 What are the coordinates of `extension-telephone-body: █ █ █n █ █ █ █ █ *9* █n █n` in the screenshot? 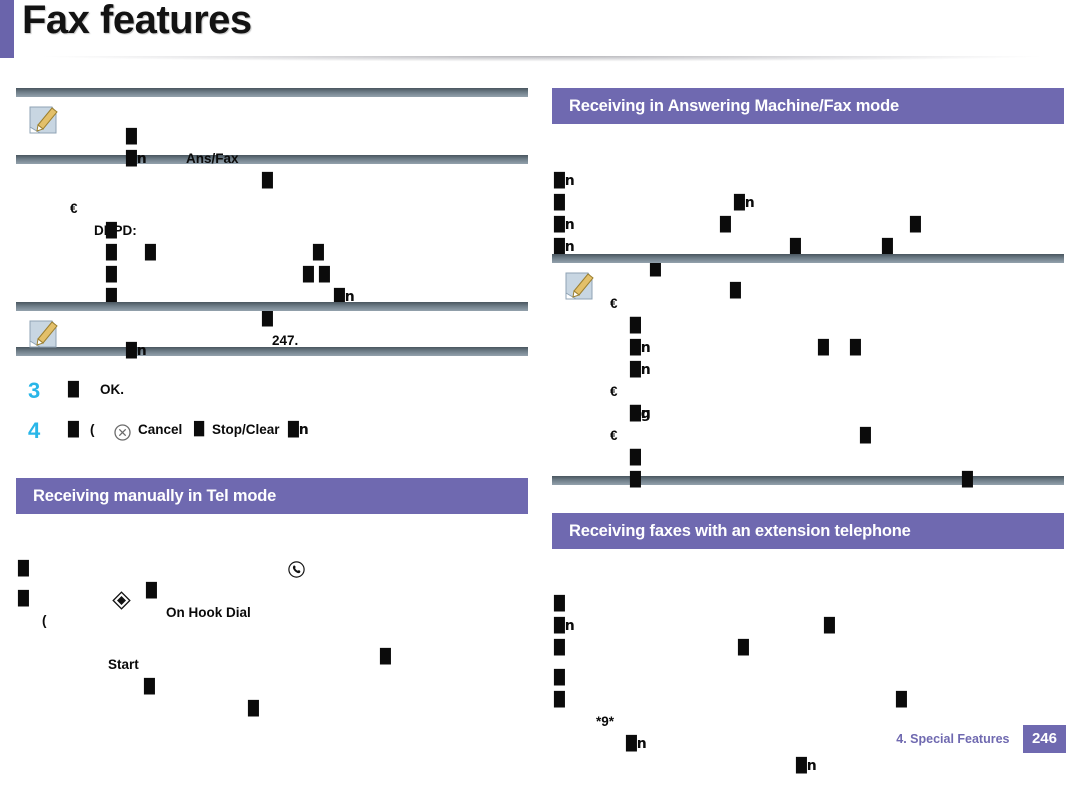 It's located at (808, 672).